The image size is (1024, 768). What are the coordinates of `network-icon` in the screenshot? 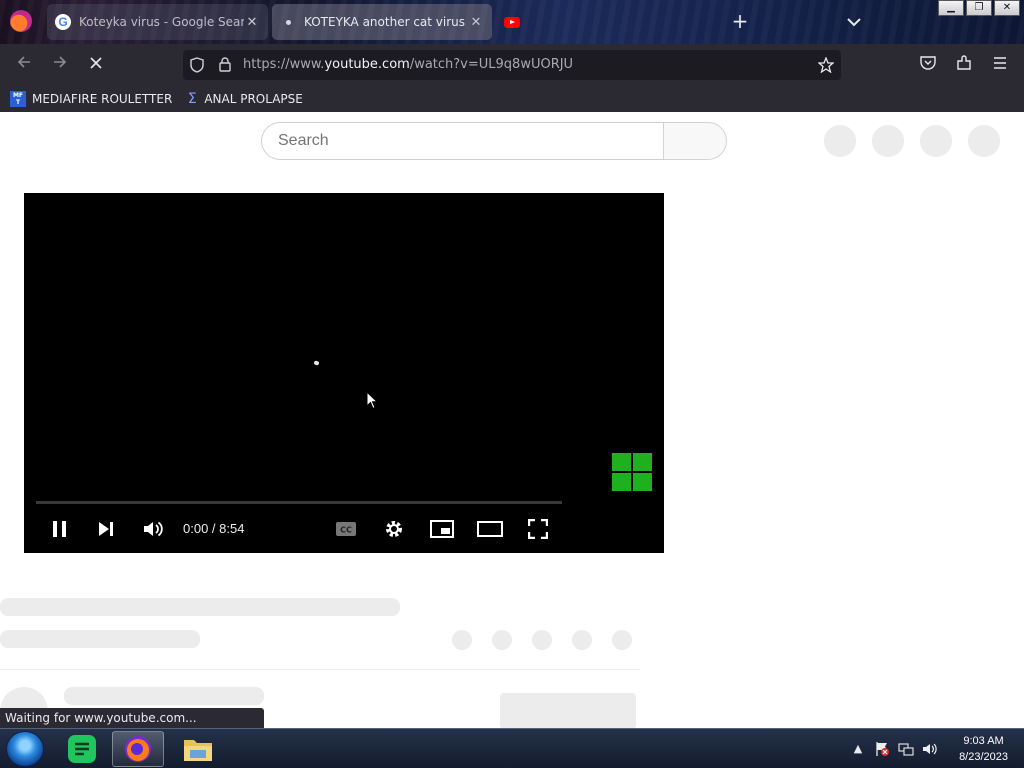 It's located at (906, 749).